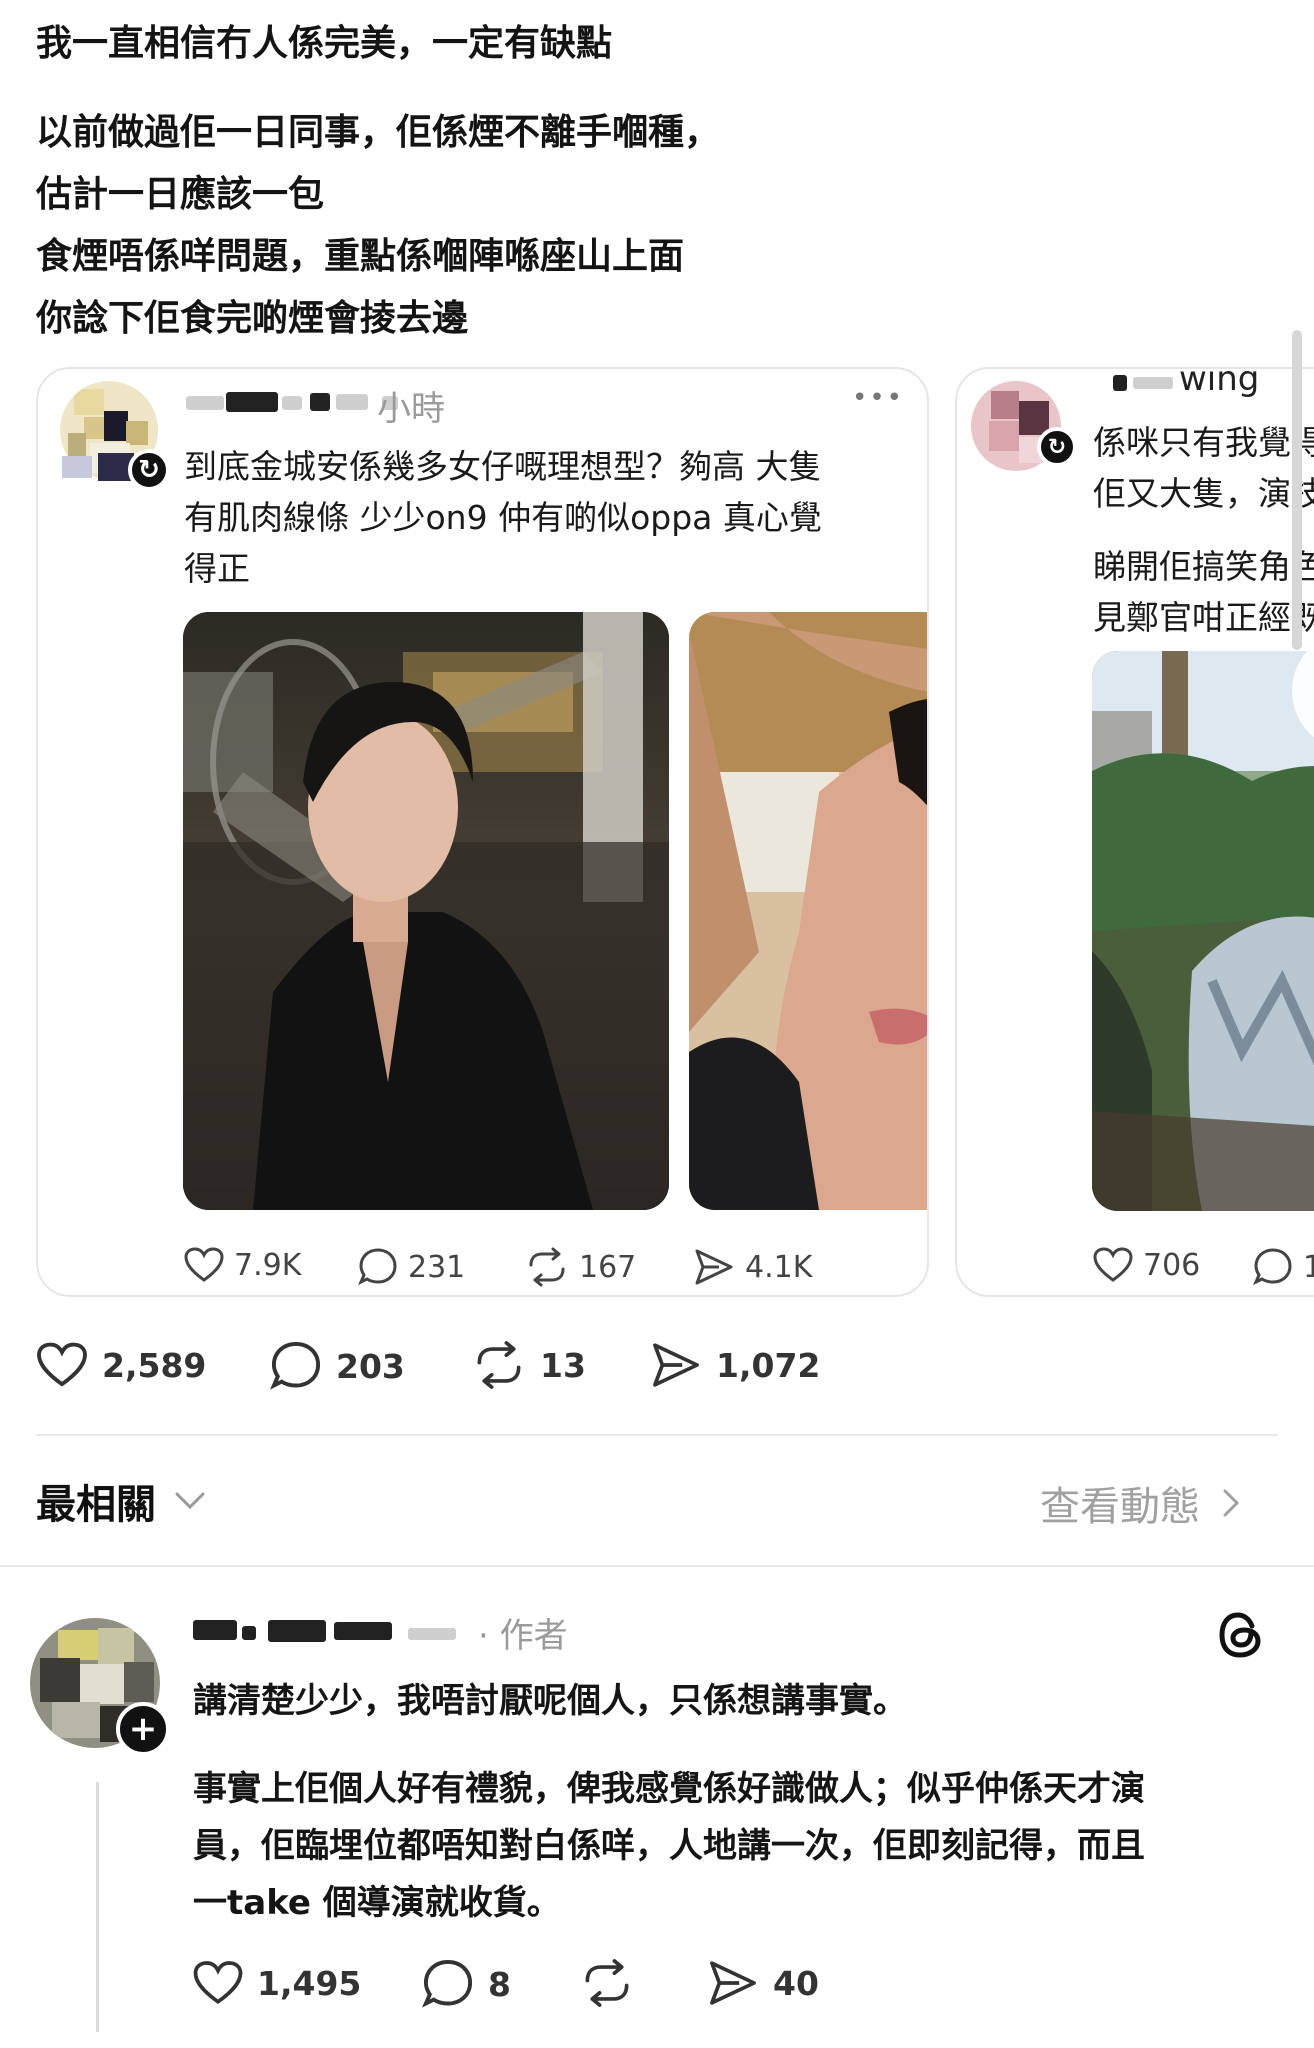 The width and height of the screenshot is (1314, 2048). What do you see at coordinates (1172, 1265) in the screenshot?
I see `like-count: 706` at bounding box center [1172, 1265].